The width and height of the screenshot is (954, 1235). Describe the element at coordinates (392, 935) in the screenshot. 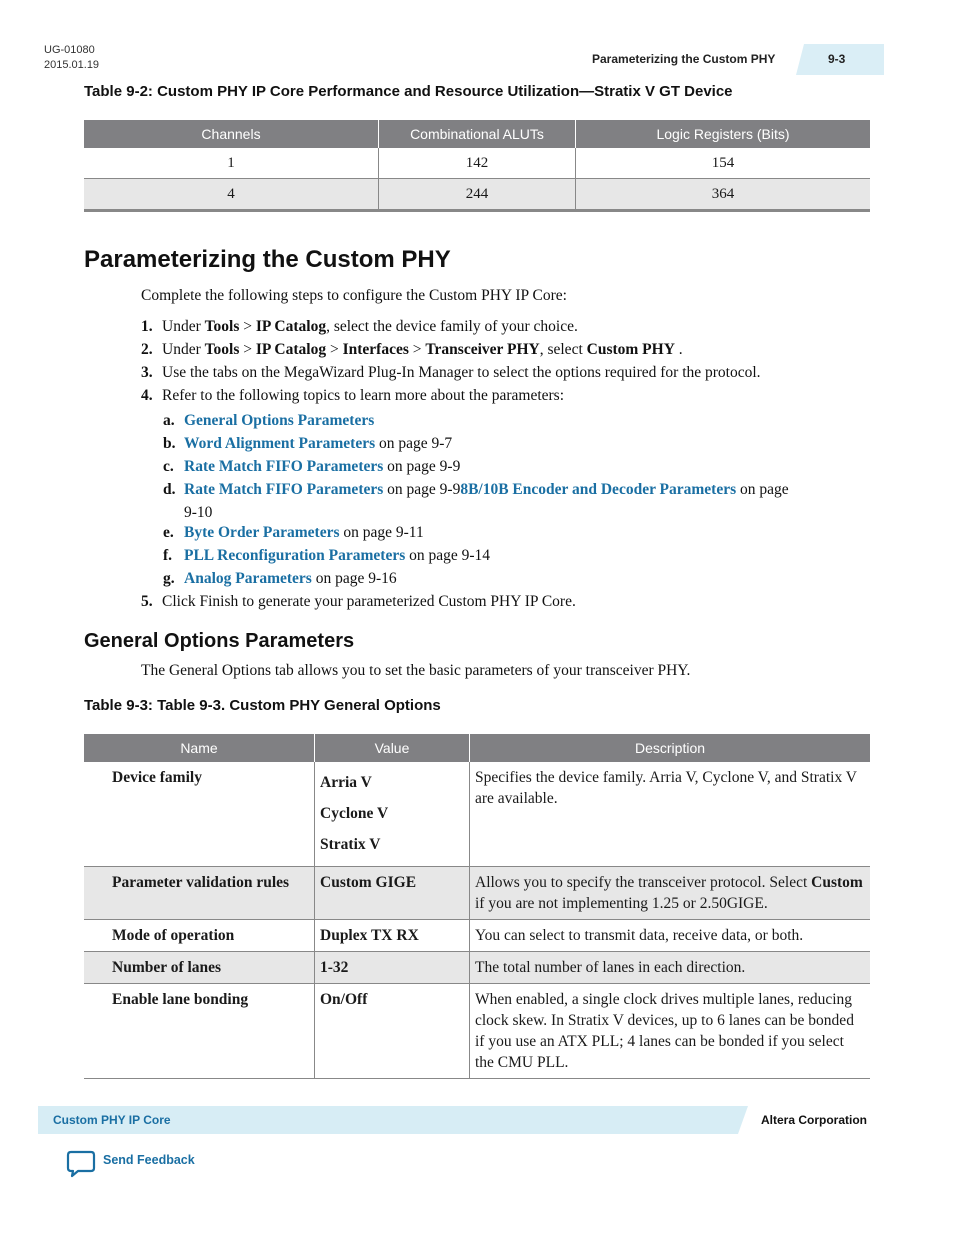

I see `param-value: Duplex TX RX` at that location.